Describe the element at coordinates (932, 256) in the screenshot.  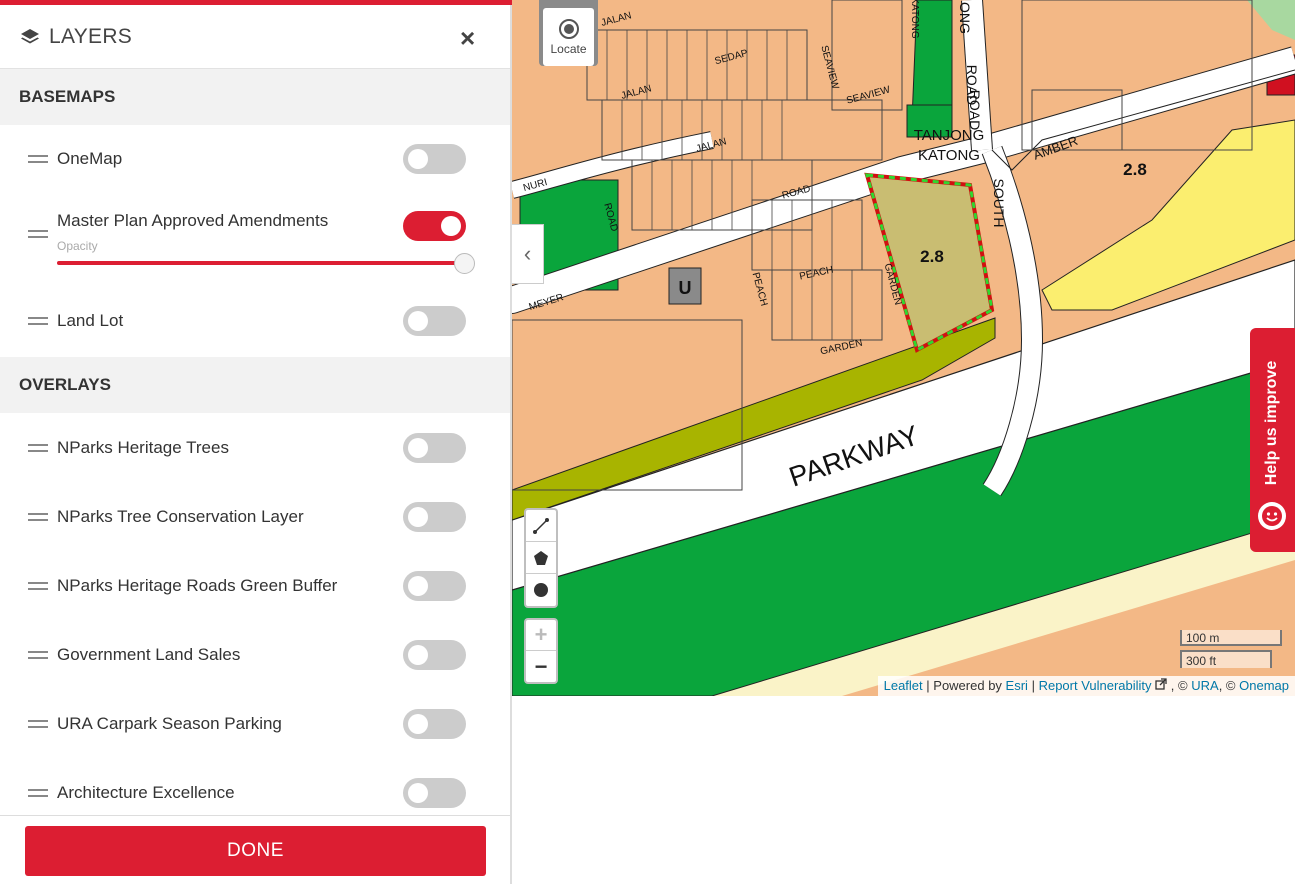
I see `plot-ratio-label: 2.8` at that location.